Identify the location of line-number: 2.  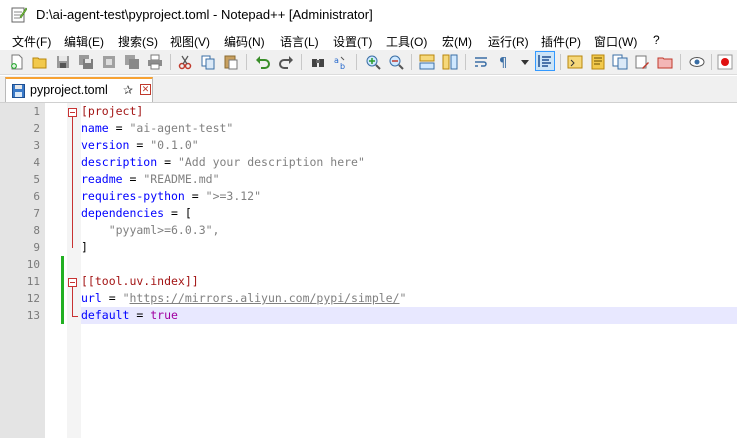
(36, 128).